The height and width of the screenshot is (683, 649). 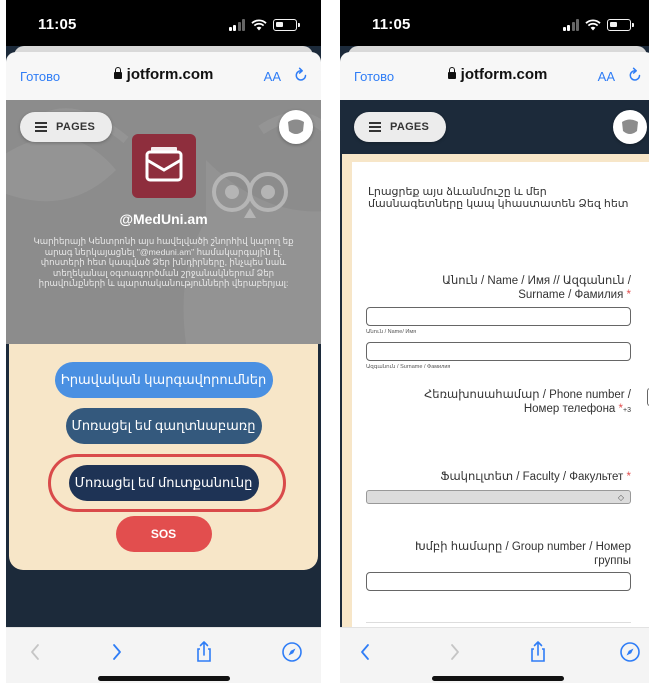 What do you see at coordinates (612, 561) in the screenshot?
I see `group-label-line2: группы` at bounding box center [612, 561].